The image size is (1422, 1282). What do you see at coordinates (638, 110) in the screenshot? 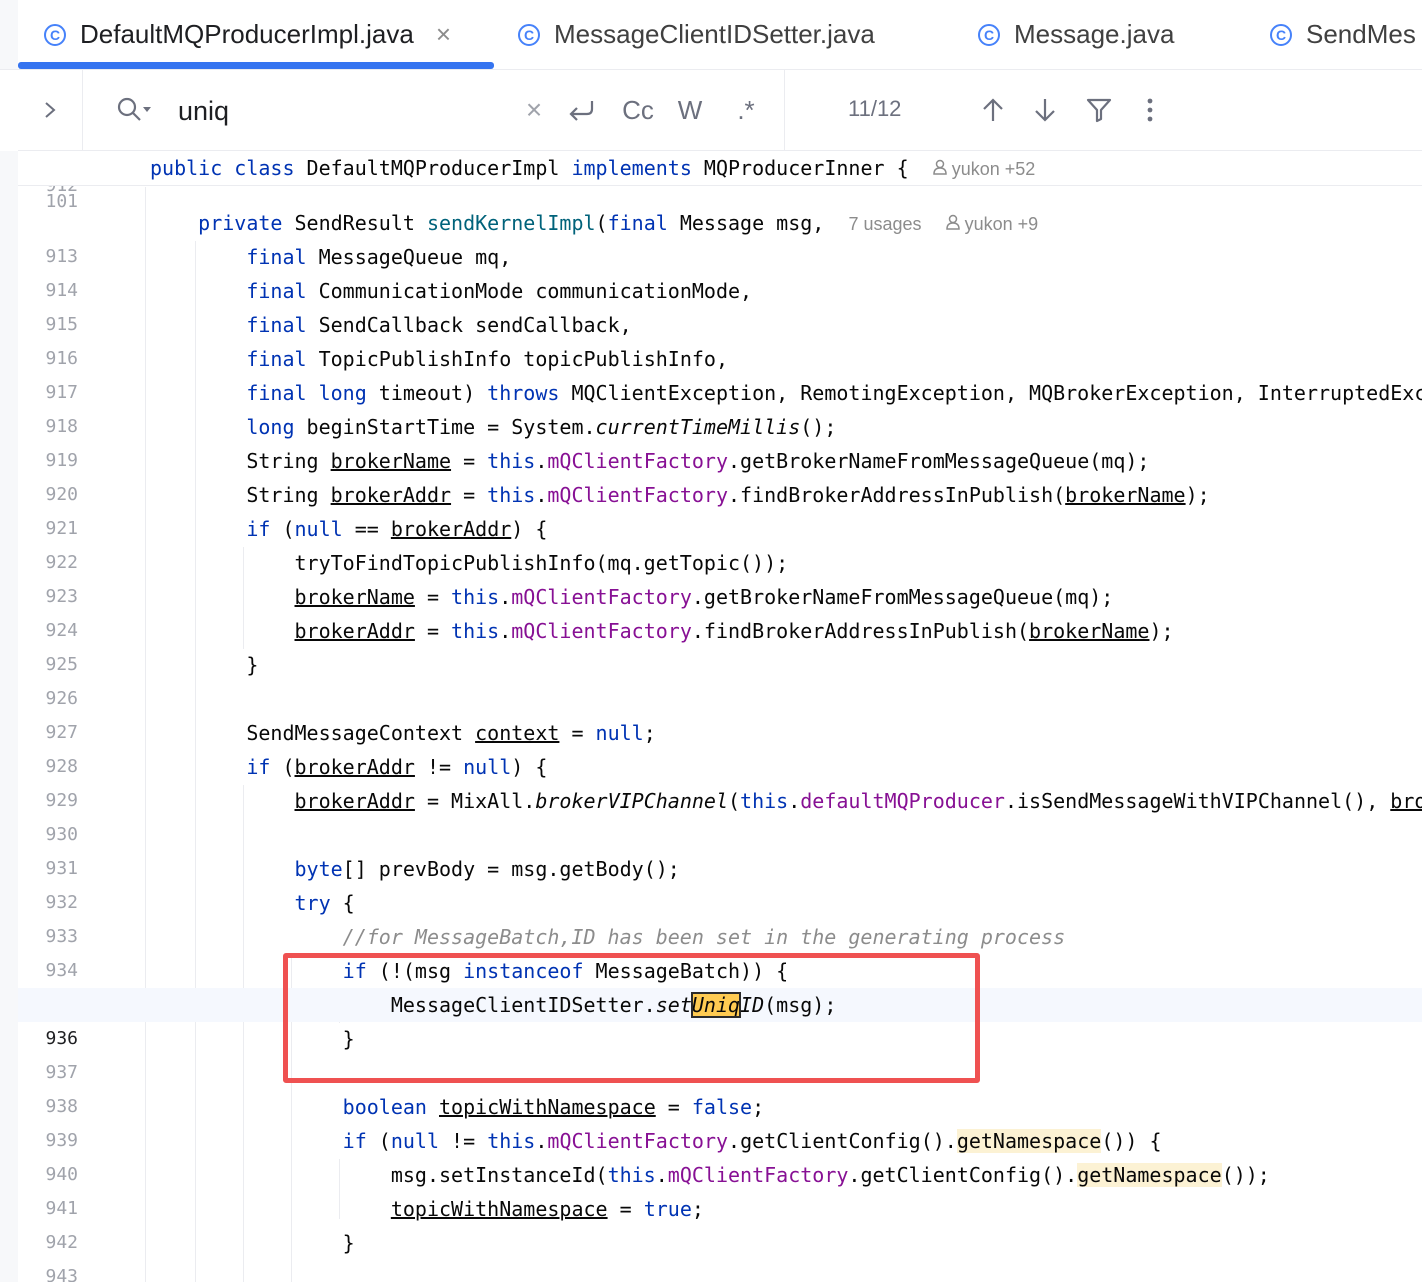
I see `match-case-button: Cc` at bounding box center [638, 110].